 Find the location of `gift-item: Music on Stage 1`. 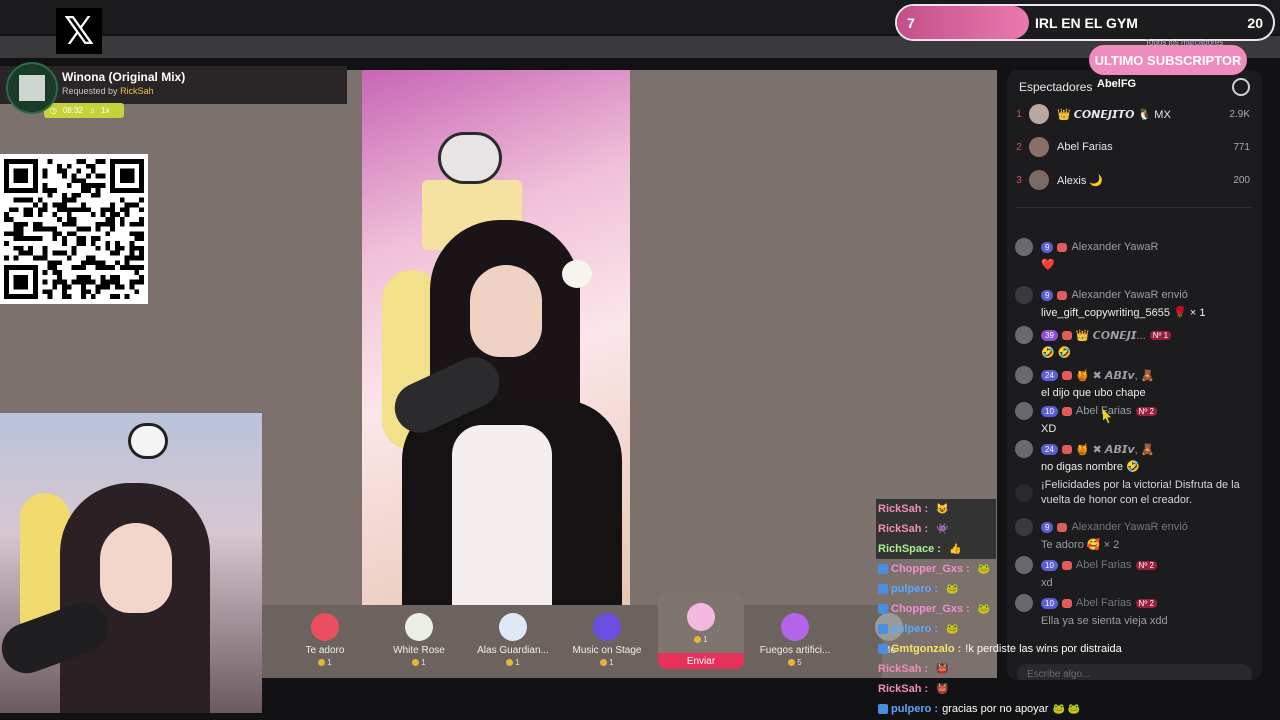

gift-item: Music on Stage 1 is located at coordinates (607, 640).